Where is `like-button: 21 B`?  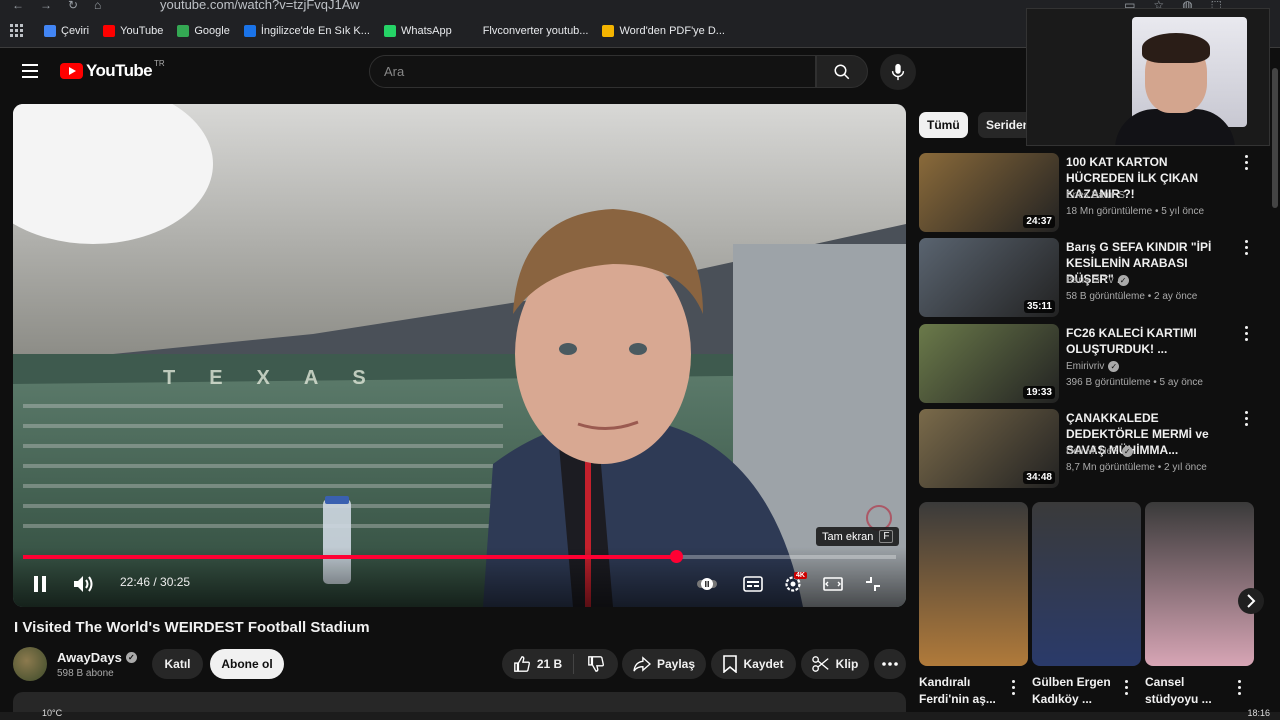 like-button: 21 B is located at coordinates (538, 664).